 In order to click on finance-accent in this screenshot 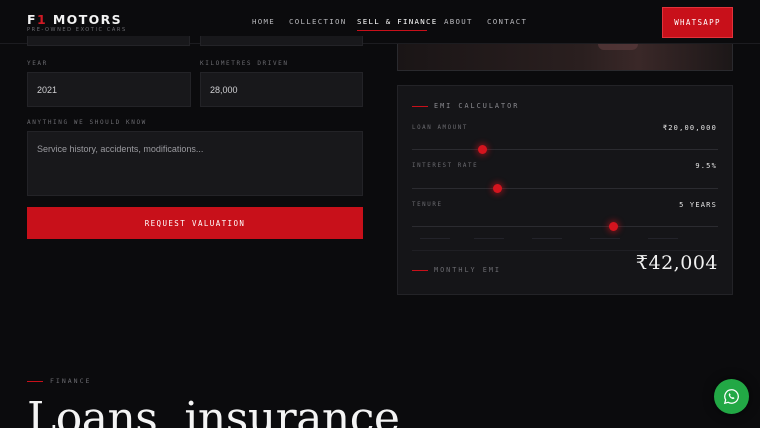, I will do `click(35, 381)`.